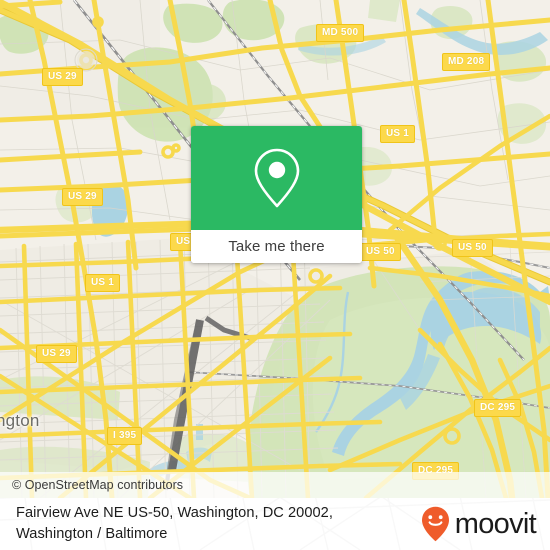 Image resolution: width=550 pixels, height=550 pixels. What do you see at coordinates (340, 33) in the screenshot?
I see `map-shield: MD 500` at bounding box center [340, 33].